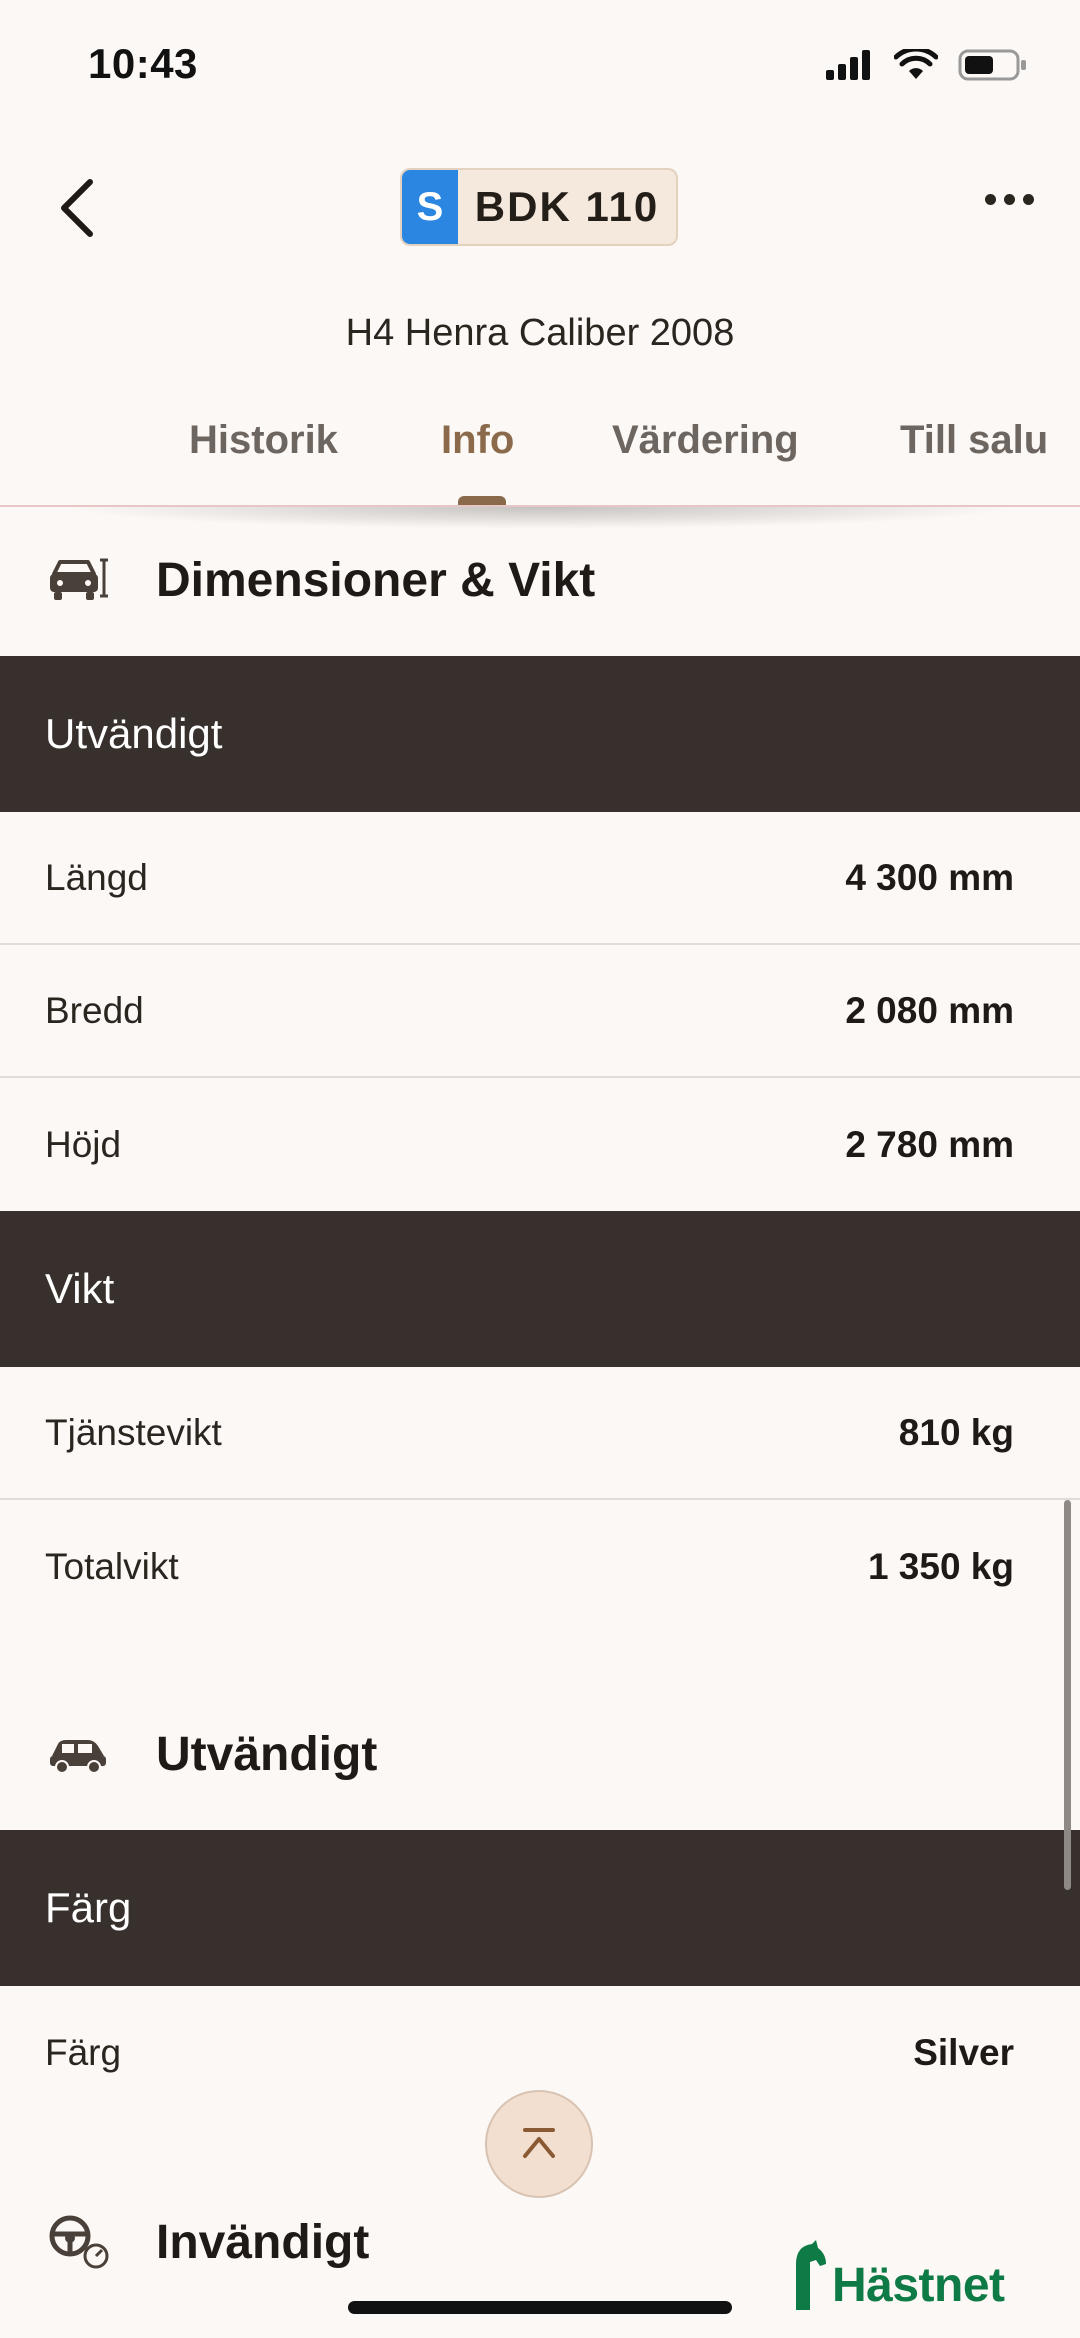  I want to click on car-exterior-icon, so click(78, 1757).